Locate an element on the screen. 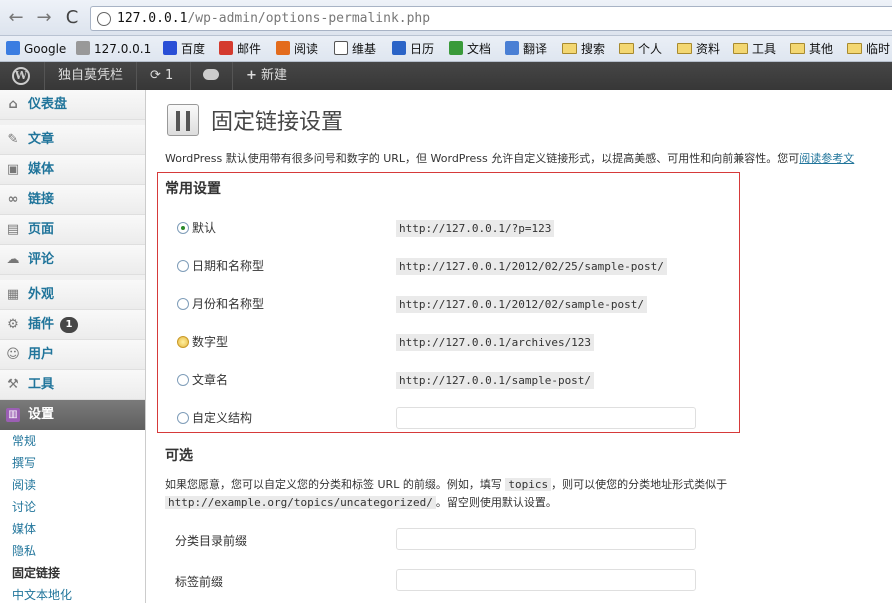  sidebar-item-label: 用户 is located at coordinates (41, 354).